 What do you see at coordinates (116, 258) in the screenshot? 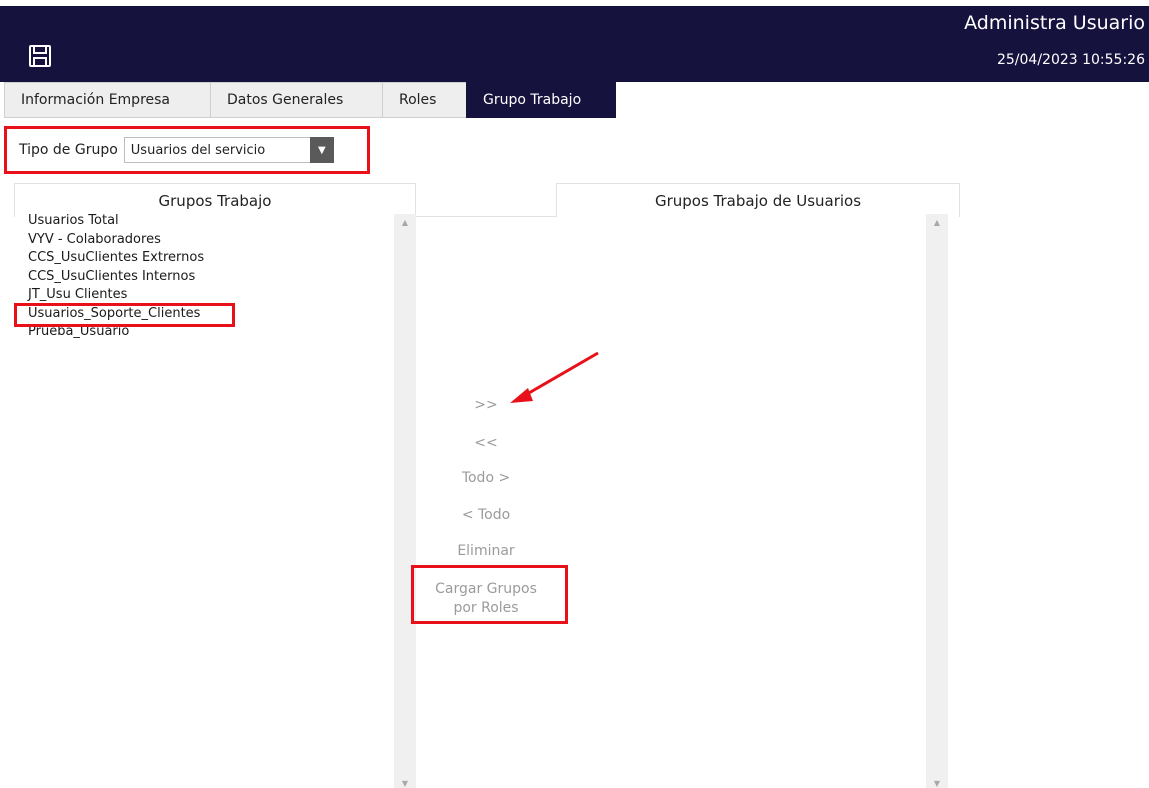
I see `list-item: CCS_UsuClientes Extrernos` at bounding box center [116, 258].